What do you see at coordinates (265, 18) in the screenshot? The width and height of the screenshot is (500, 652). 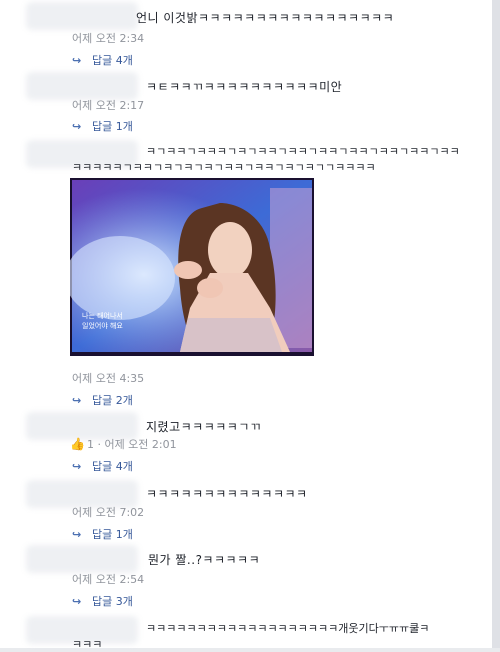 I see `comment-text: 언니 이것밝ㅋㅋㅋㅋㅋㅋㅋㅋㅋㅋㅋㅋㅋㅋㅋㅋㅋ` at bounding box center [265, 18].